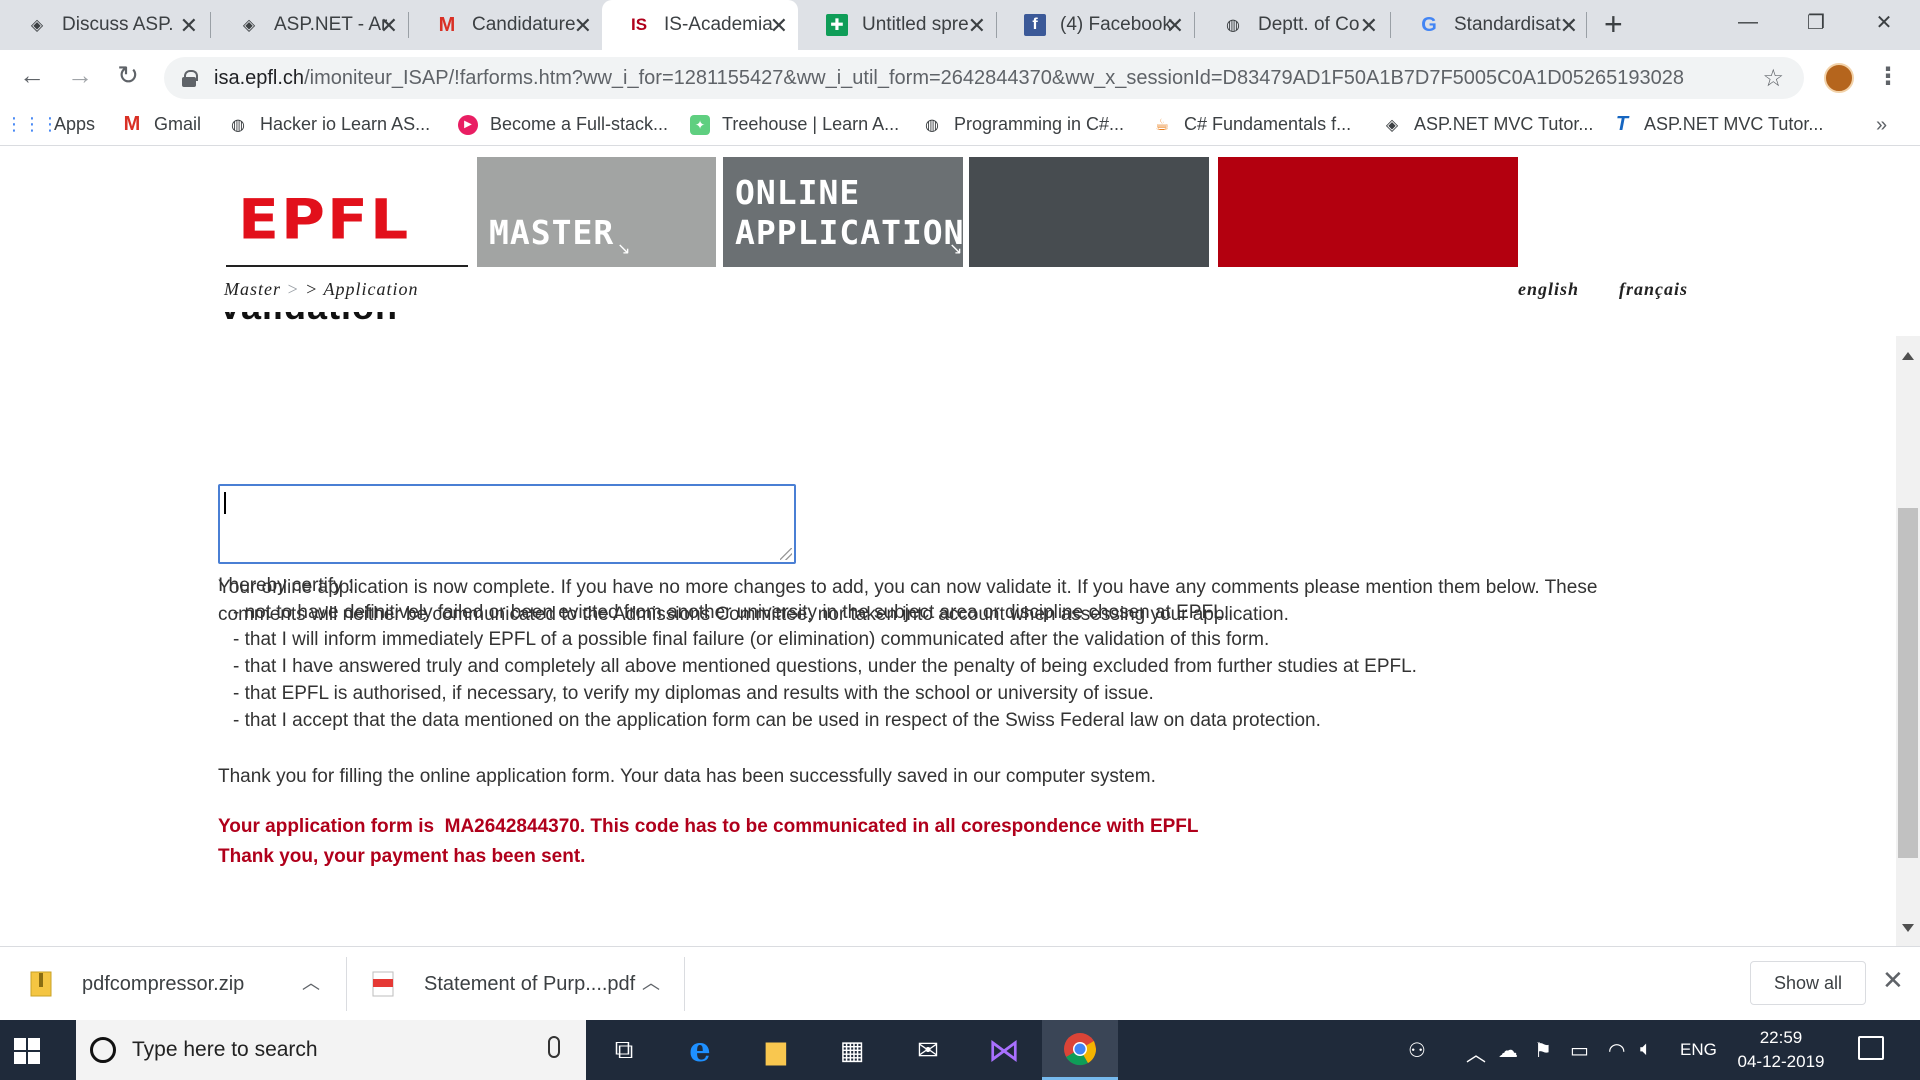 The height and width of the screenshot is (1080, 1920). I want to click on breadcrumb-master: Master, so click(252, 289).